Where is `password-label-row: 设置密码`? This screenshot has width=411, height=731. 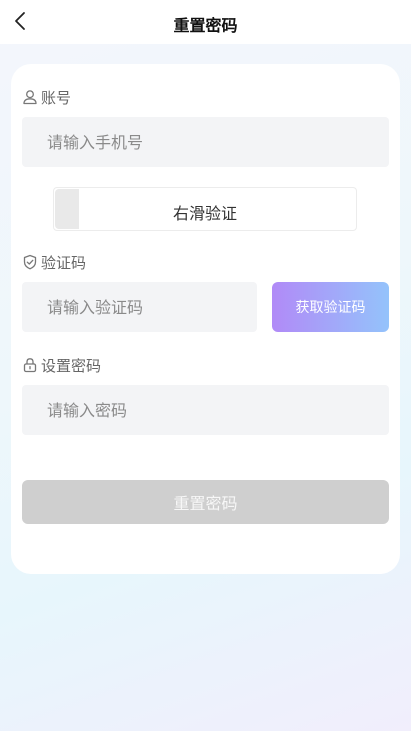
password-label-row: 设置密码 is located at coordinates (61, 365).